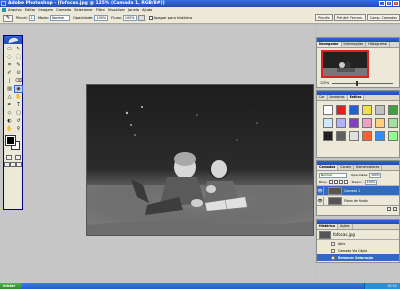 This screenshot has height=289, width=400. What do you see at coordinates (129, 18) in the screenshot?
I see `flow-input: 100%` at bounding box center [129, 18].